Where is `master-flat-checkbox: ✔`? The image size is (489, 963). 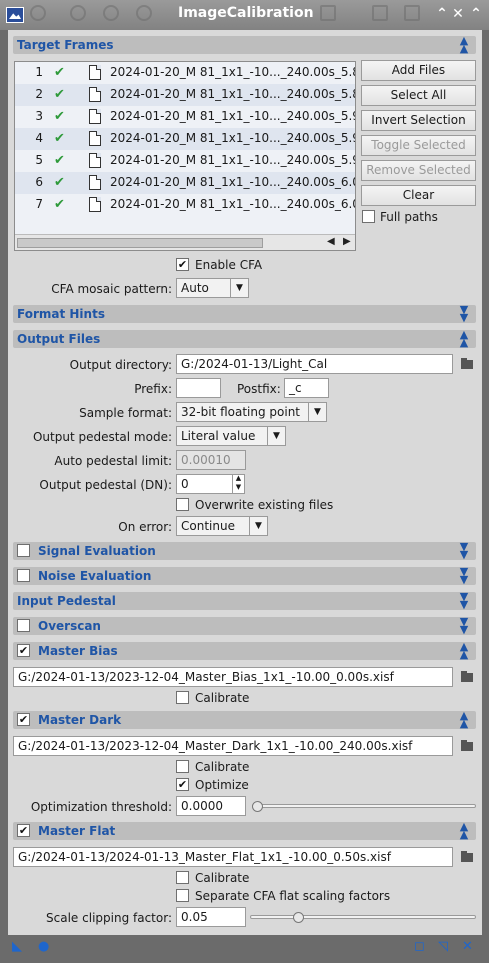 master-flat-checkbox: ✔ is located at coordinates (23, 830).